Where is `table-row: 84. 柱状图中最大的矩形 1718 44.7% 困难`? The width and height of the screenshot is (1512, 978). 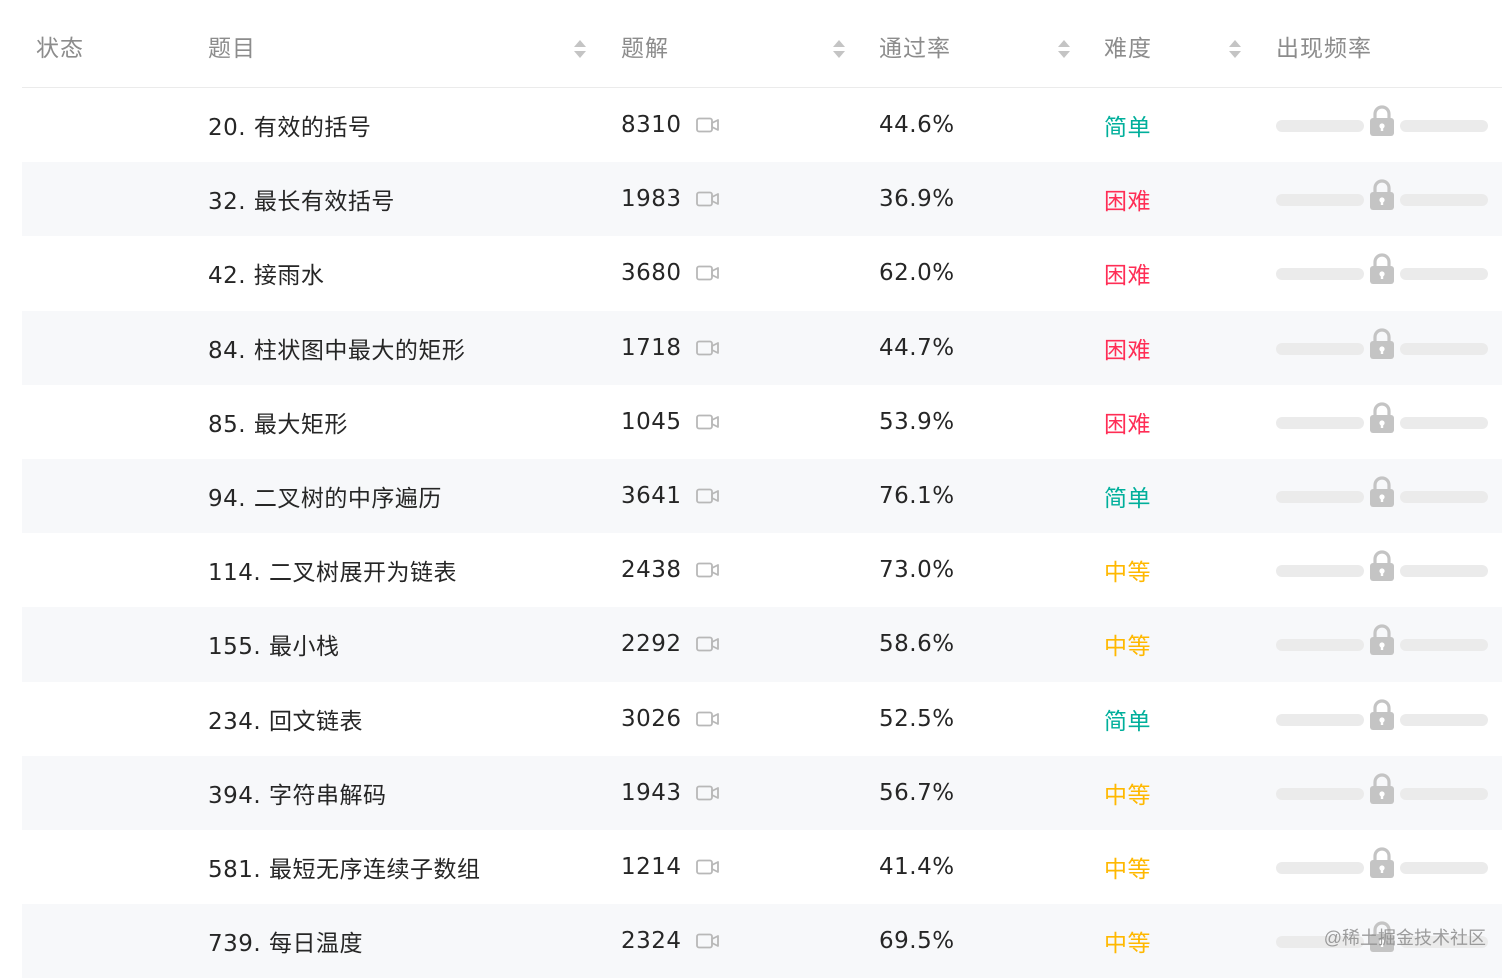 table-row: 84. 柱状图中最大的矩形 1718 44.7% 困难 is located at coordinates (762, 348).